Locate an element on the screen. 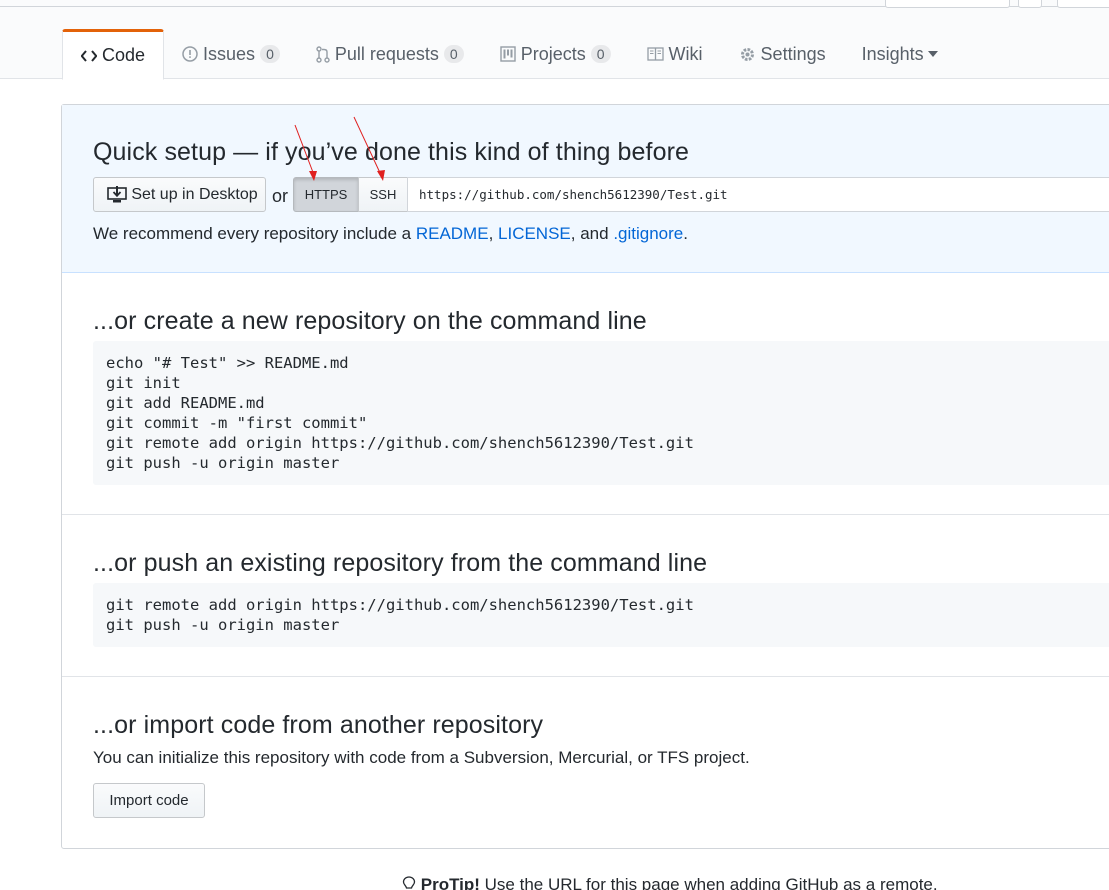  tab-projects: Projects 0 is located at coordinates (555, 54).